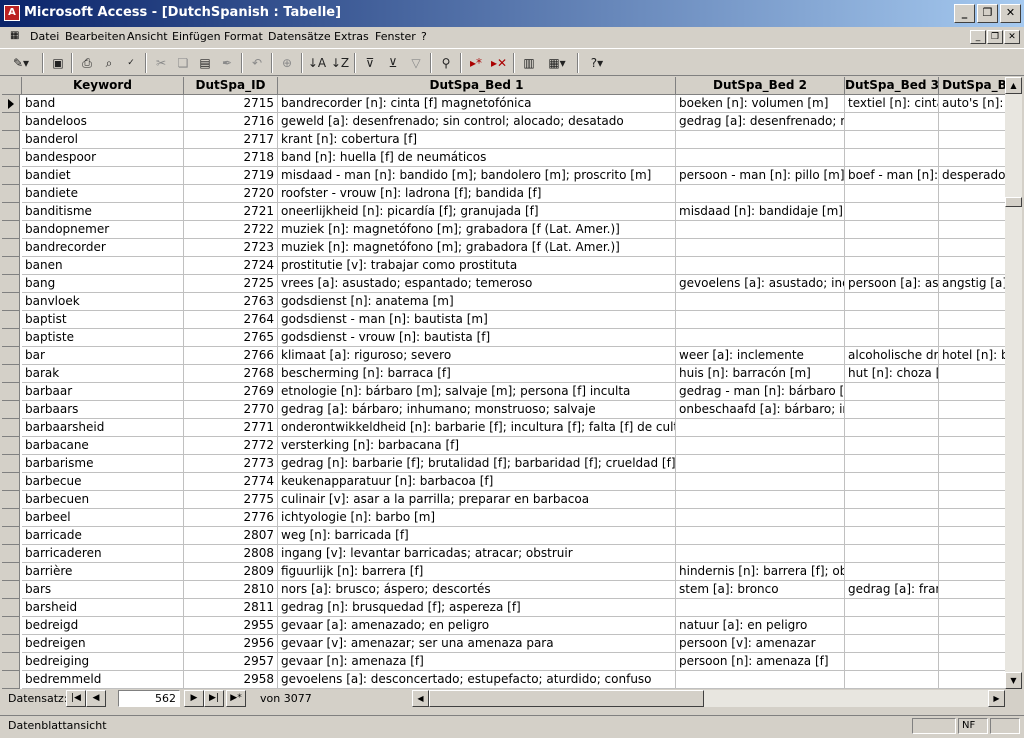  I want to click on horizontal-scroll-thumb, so click(566, 698).